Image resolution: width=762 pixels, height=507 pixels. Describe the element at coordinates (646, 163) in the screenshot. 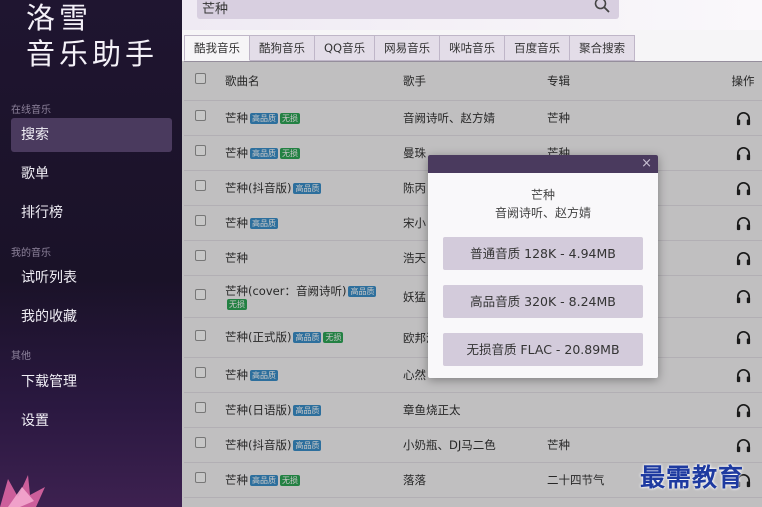

I see `close-icon: ×` at that location.